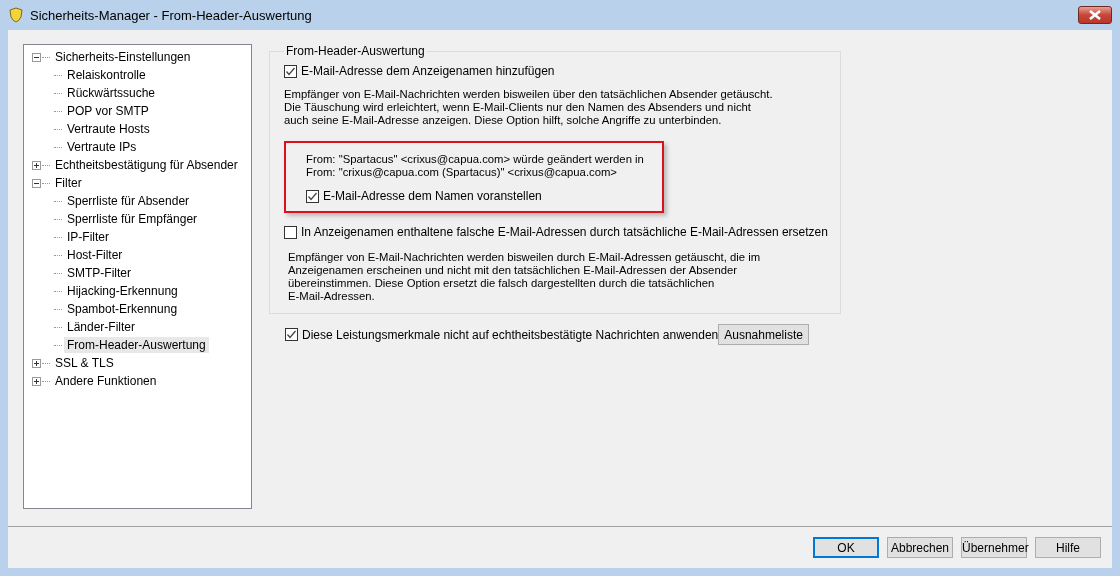  What do you see at coordinates (122, 291) in the screenshot?
I see `tree-item: Hijacking-Erkennung` at bounding box center [122, 291].